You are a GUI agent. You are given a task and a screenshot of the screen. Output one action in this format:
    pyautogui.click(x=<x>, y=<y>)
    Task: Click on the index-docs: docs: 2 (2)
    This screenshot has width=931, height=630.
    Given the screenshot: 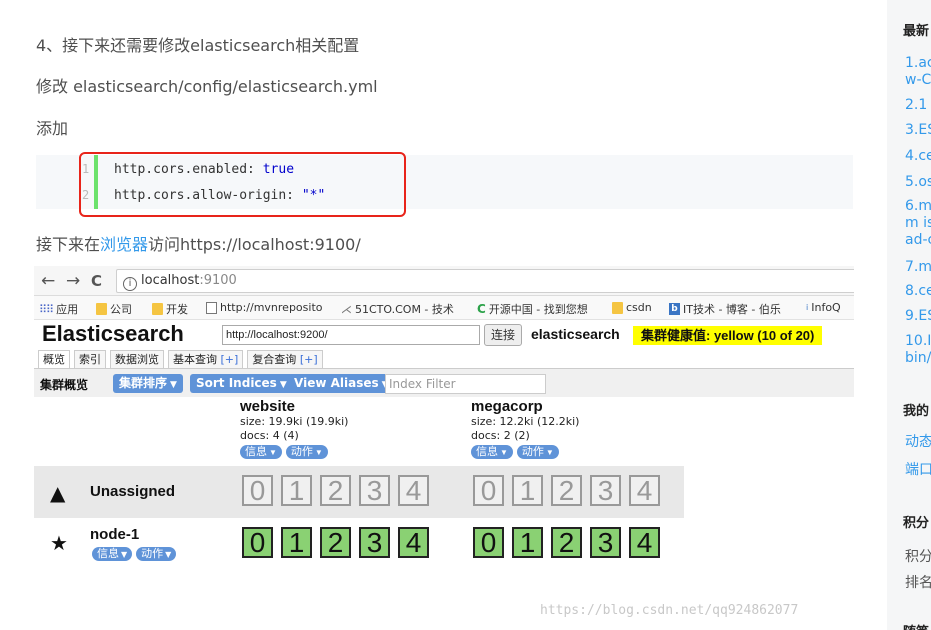 What is the action you would take?
    pyautogui.click(x=500, y=435)
    